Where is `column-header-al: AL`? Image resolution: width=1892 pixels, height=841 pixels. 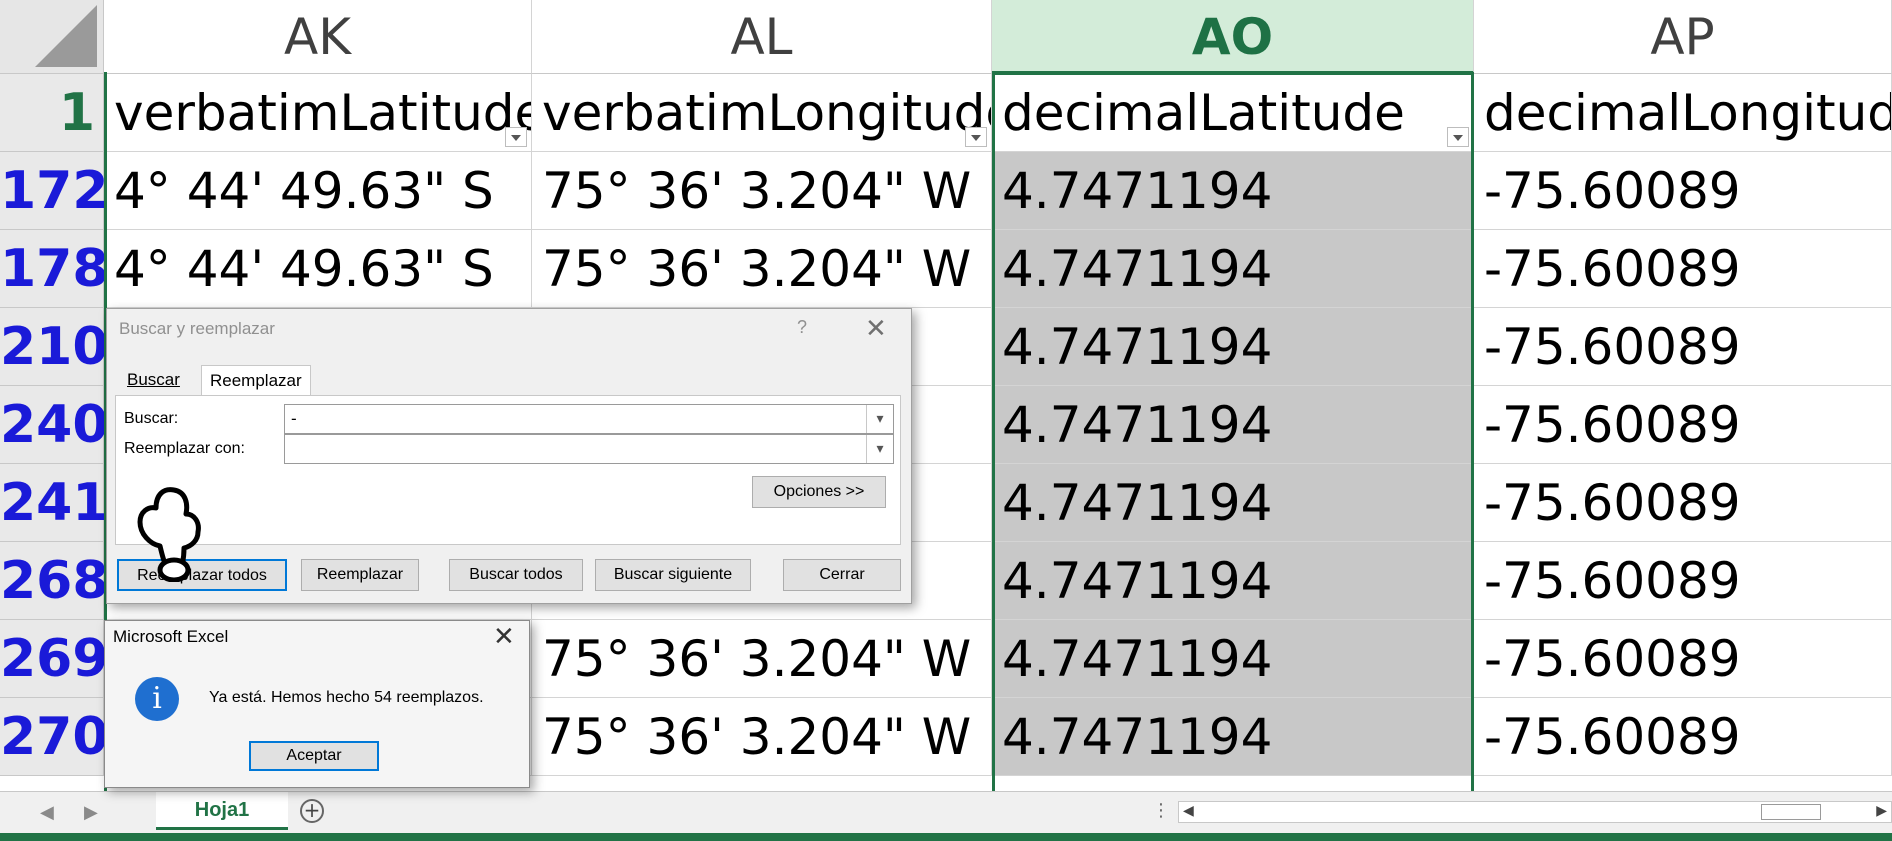 column-header-al: AL is located at coordinates (762, 37).